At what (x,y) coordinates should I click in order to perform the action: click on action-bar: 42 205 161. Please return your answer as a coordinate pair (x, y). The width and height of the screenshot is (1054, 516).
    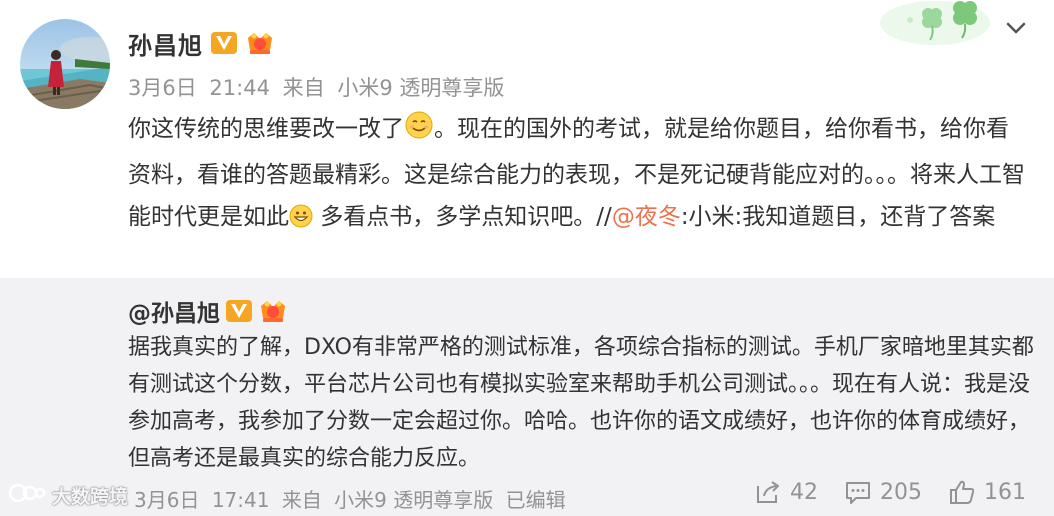
    Looking at the image, I should click on (890, 492).